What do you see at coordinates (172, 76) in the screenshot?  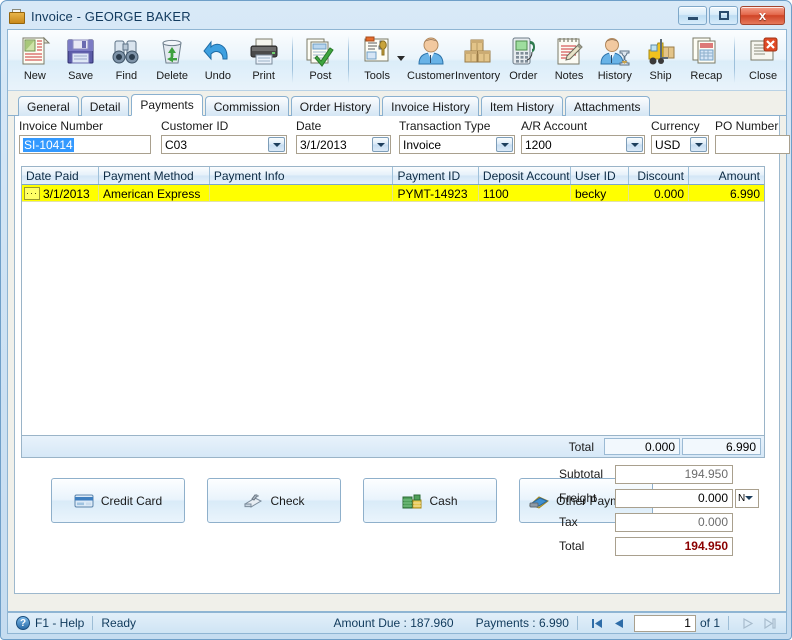 I see `toolbar-label-delete: Delete` at bounding box center [172, 76].